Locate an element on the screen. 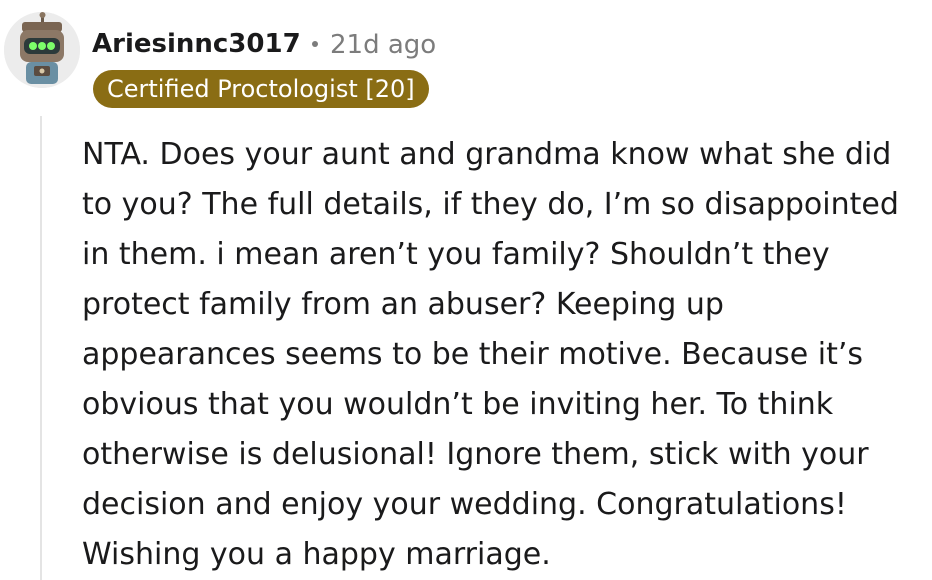  comment-meta: 21d ago is located at coordinates (374, 45).